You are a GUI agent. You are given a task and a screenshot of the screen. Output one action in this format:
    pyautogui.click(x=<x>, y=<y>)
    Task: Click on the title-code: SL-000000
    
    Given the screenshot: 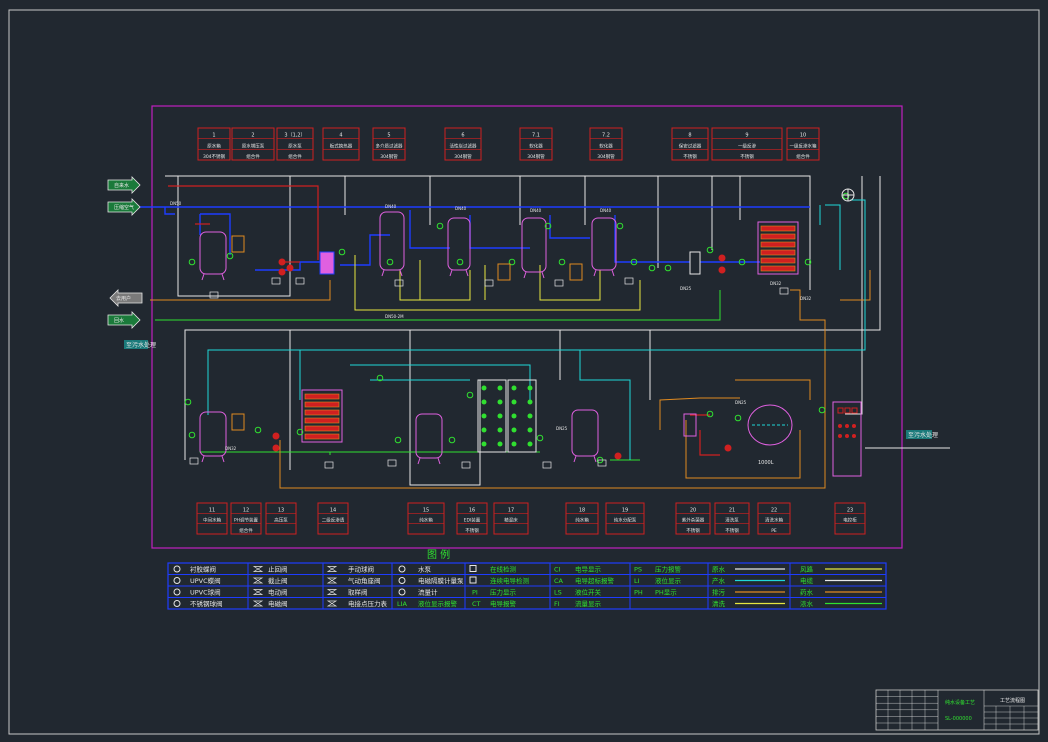 What is the action you would take?
    pyautogui.click(x=958, y=719)
    